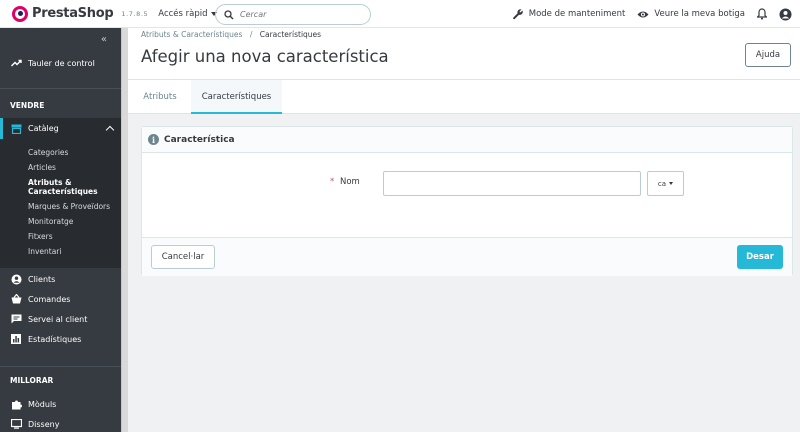 The height and width of the screenshot is (432, 800). What do you see at coordinates (662, 183) in the screenshot?
I see `language-value: ca` at bounding box center [662, 183].